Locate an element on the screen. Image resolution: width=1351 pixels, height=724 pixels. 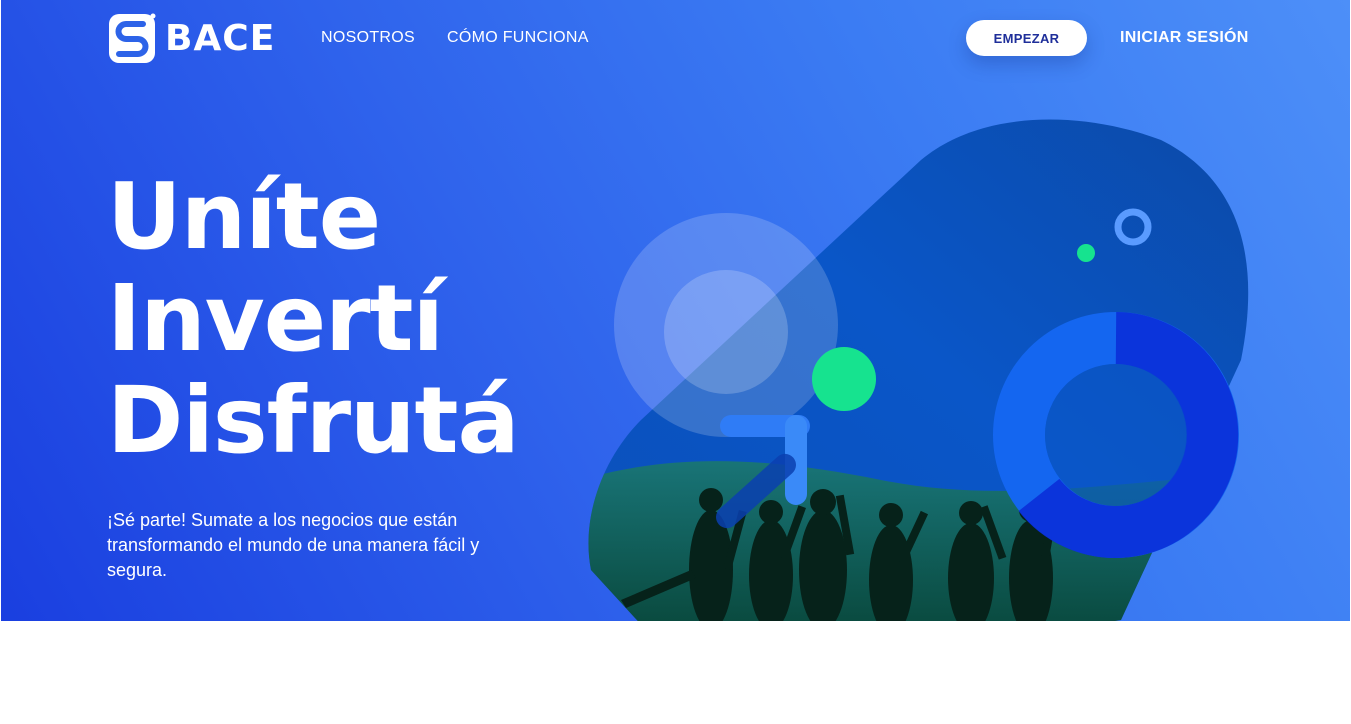
brand-logo: BACE is located at coordinates (191, 38).